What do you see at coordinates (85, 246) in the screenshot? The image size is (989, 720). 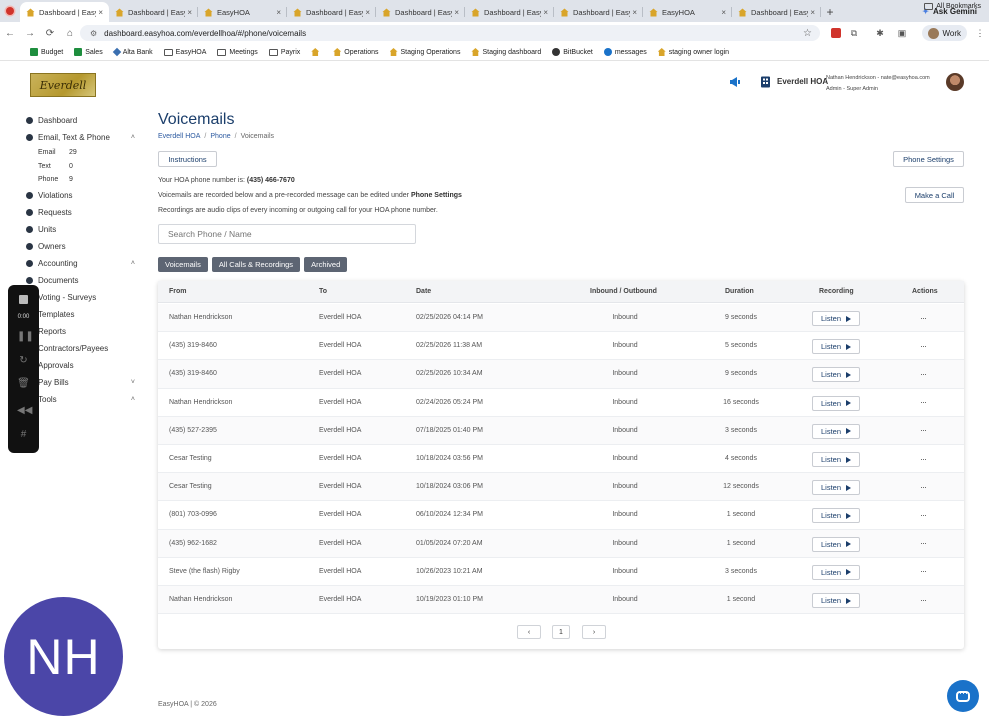 I see `sidebar-item-owners: Owners` at bounding box center [85, 246].